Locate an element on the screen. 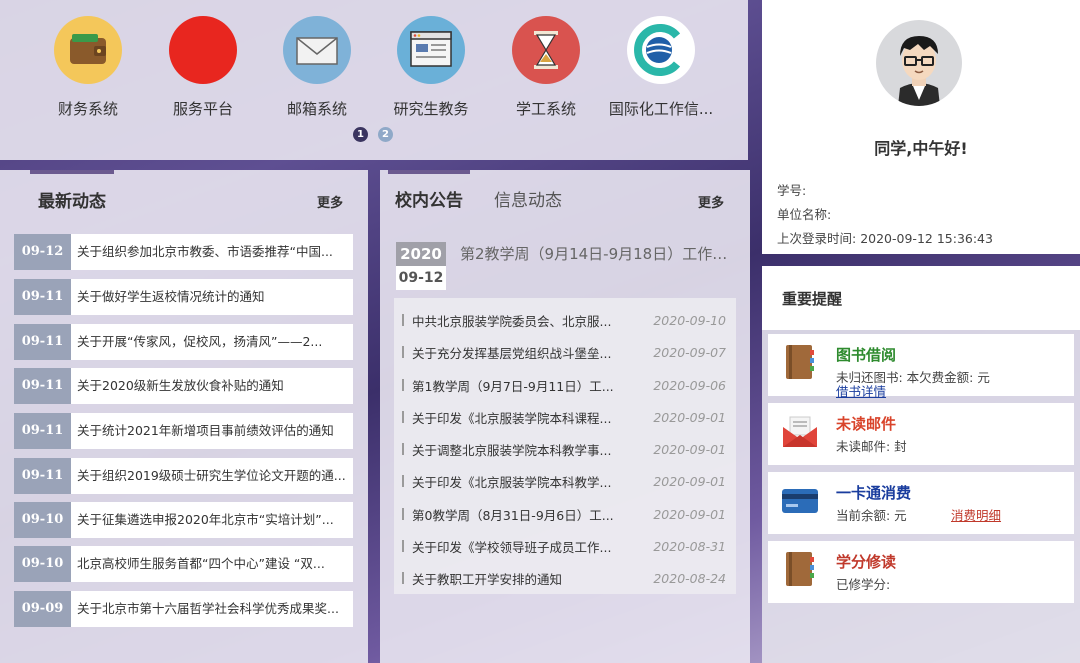 This screenshot has width=1080, height=663. app-graduate-affairs: 研究生教务 is located at coordinates (431, 67).